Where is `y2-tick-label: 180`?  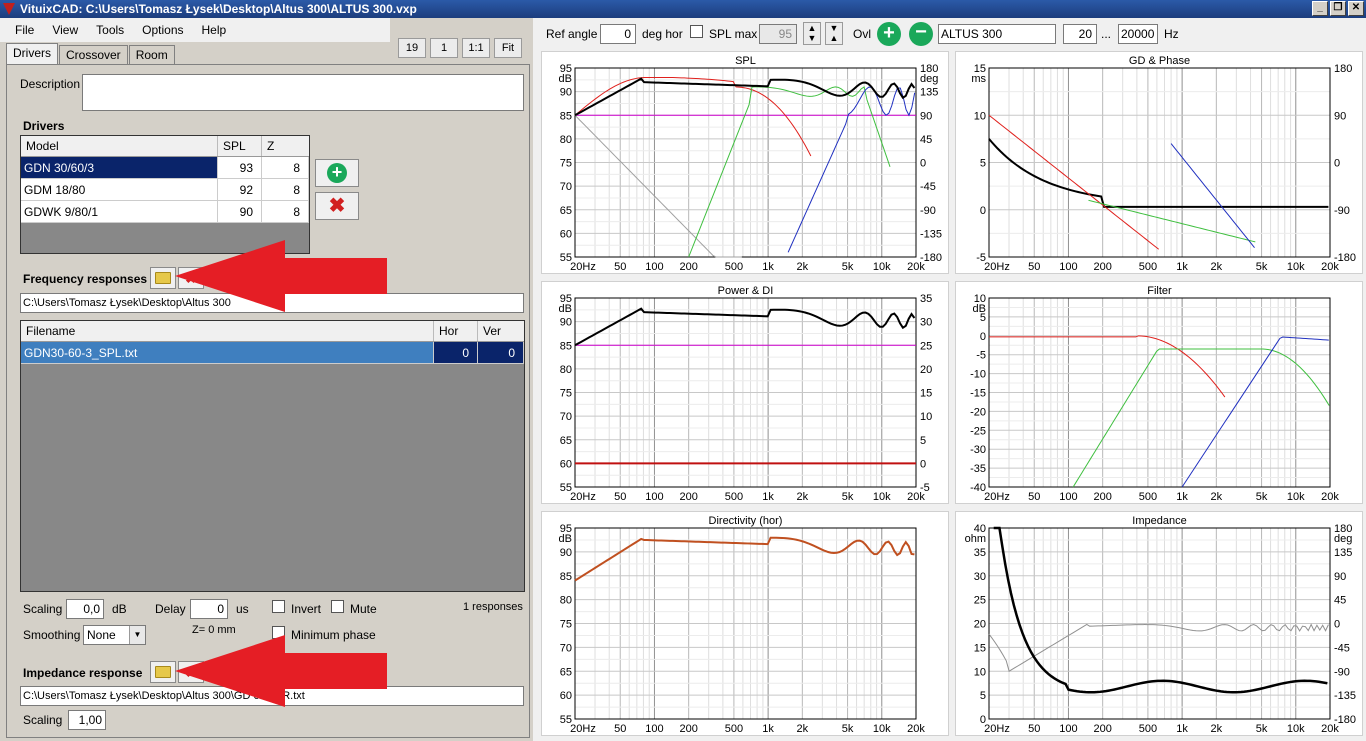
y2-tick-label: 180 is located at coordinates (1343, 69).